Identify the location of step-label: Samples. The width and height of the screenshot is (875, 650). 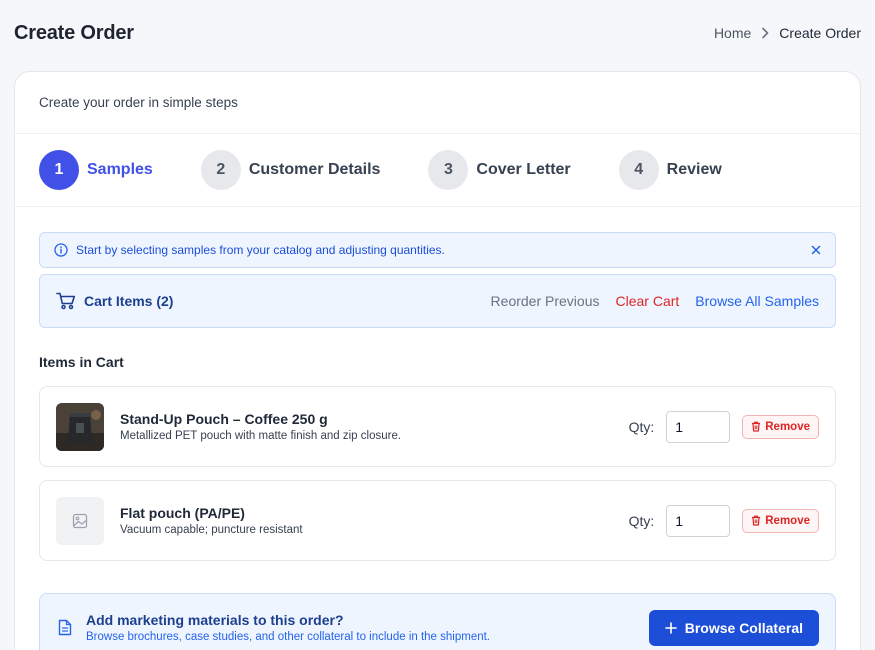
(120, 169).